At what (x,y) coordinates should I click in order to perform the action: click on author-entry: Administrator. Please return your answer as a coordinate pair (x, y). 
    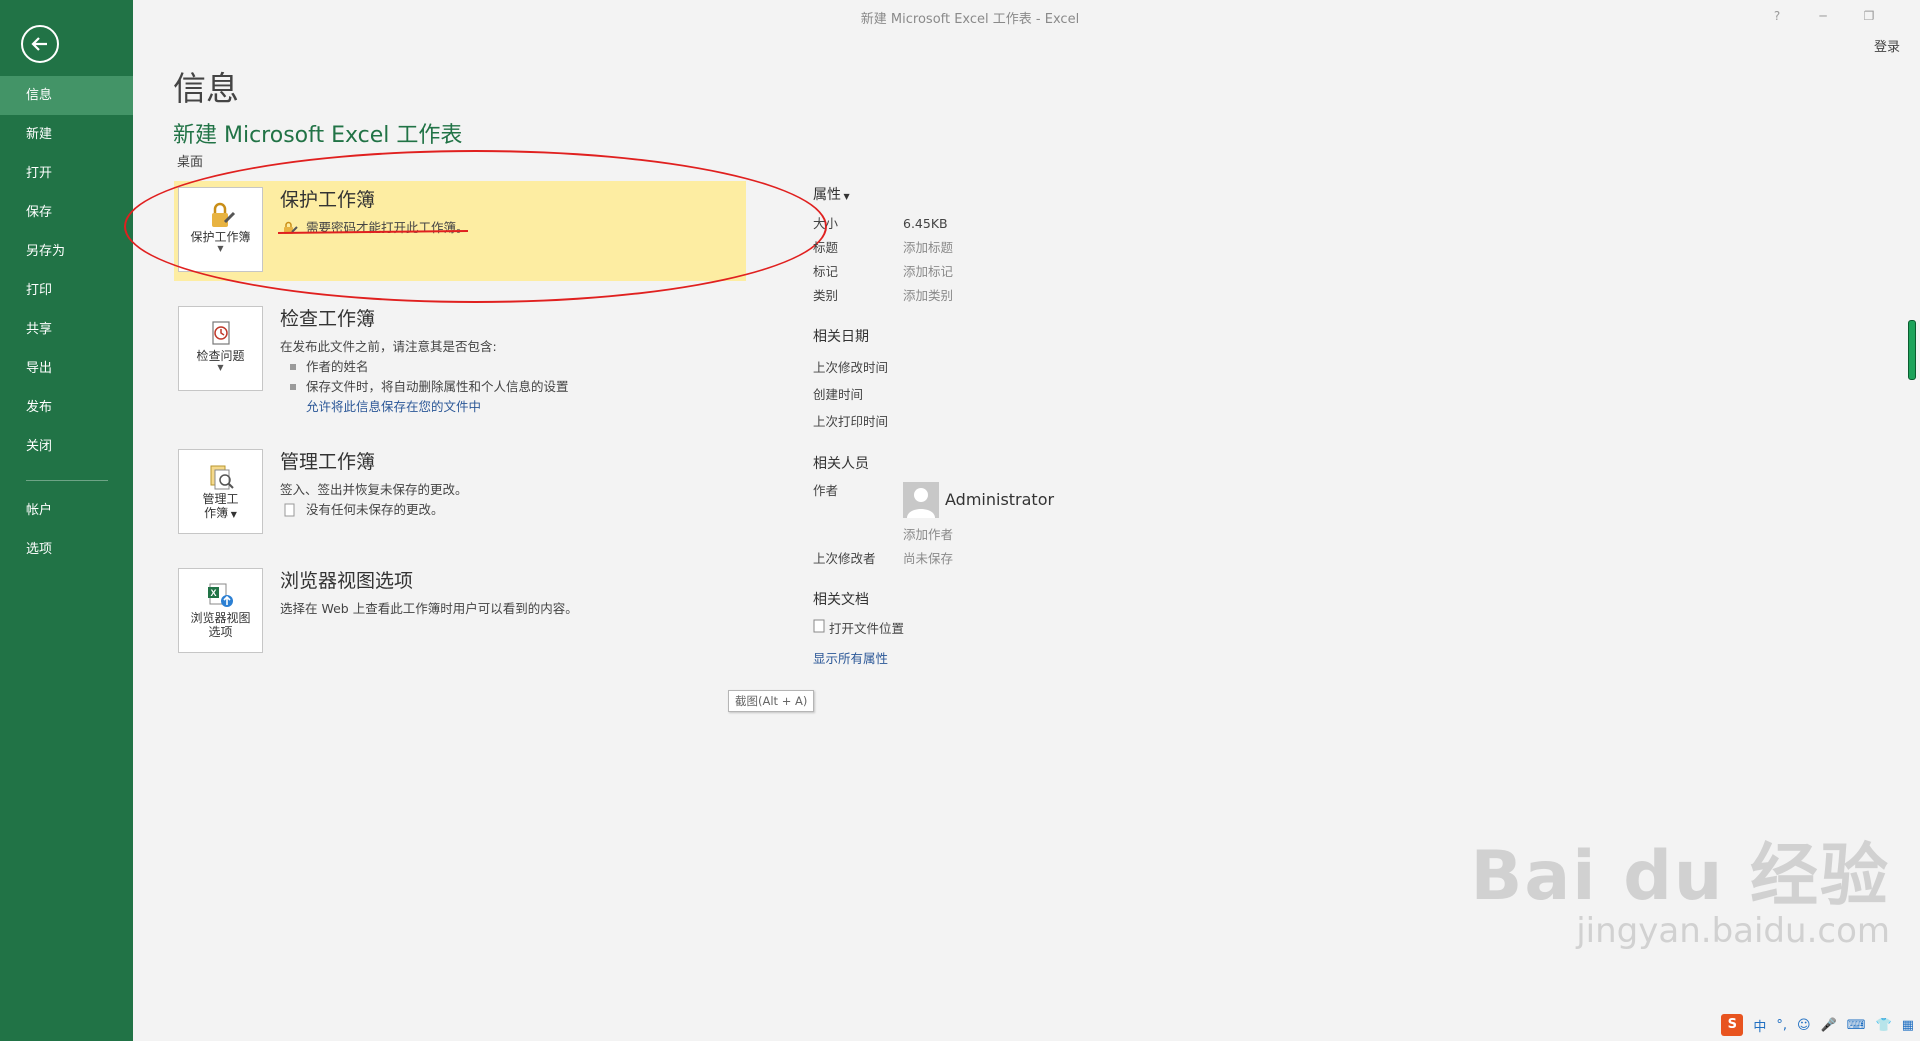
    Looking at the image, I should click on (978, 500).